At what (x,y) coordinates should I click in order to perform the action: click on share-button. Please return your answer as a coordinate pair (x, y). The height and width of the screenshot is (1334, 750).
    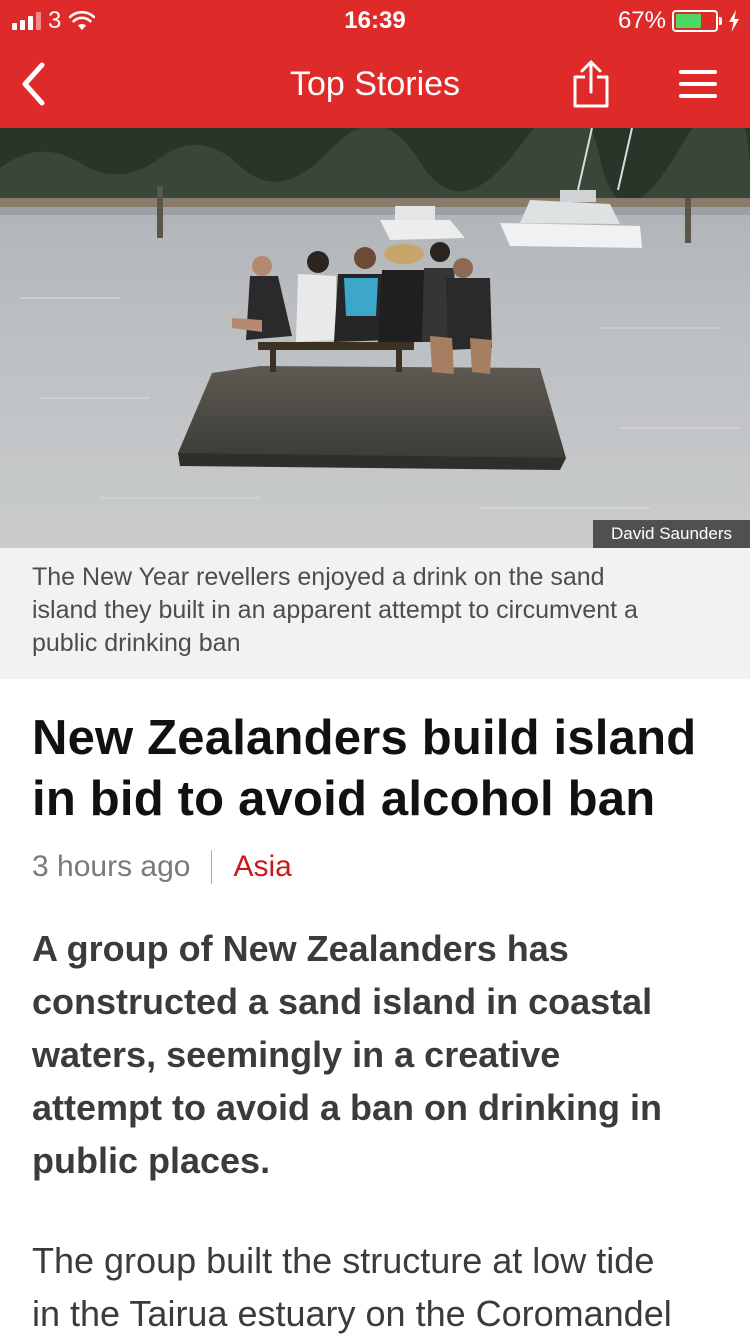
    Looking at the image, I should click on (591, 84).